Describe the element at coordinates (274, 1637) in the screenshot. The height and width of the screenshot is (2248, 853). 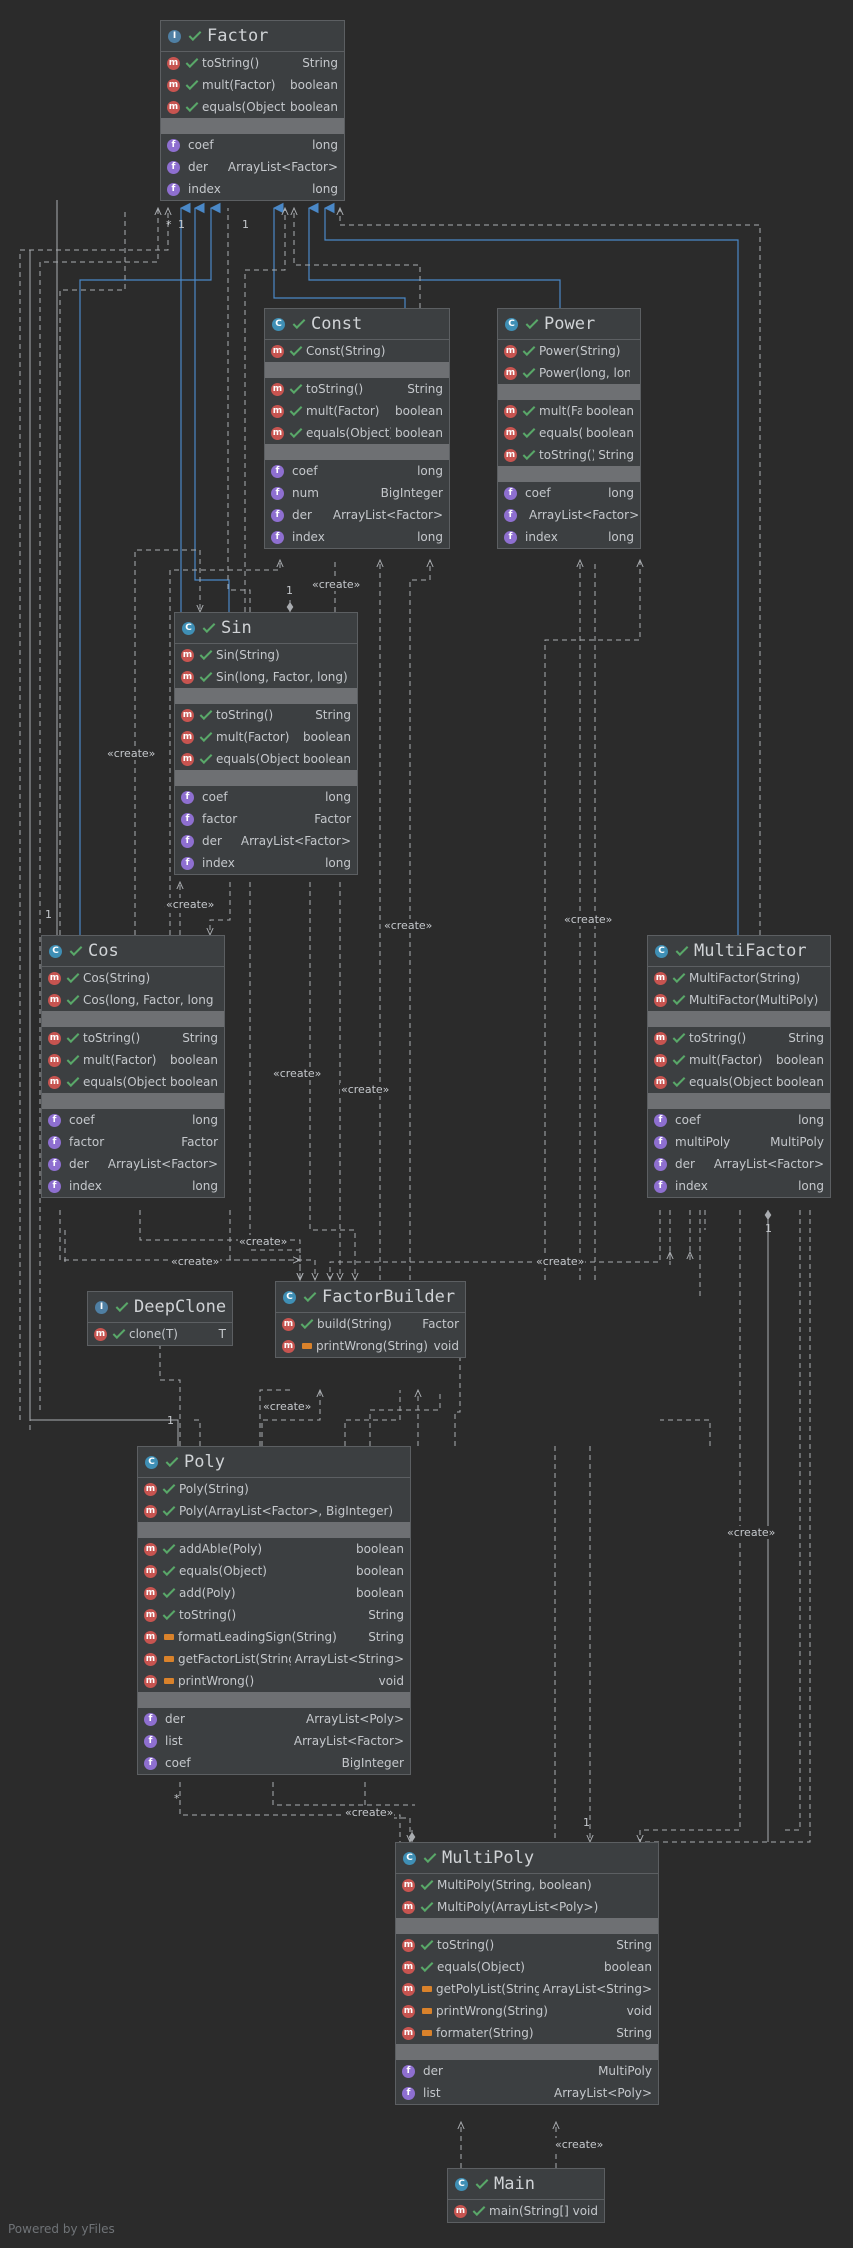
I see `method-row: m formatLeadingSign(String) String` at that location.